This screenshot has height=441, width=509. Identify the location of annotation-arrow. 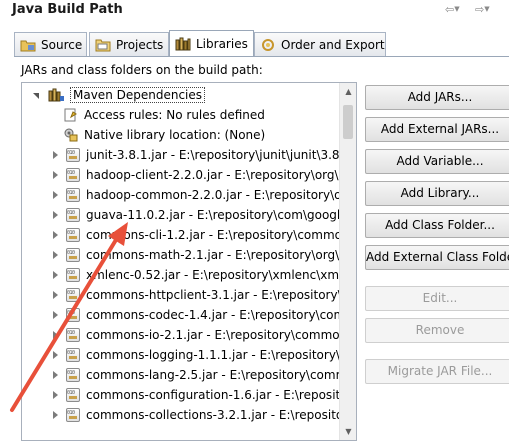
(69, 317).